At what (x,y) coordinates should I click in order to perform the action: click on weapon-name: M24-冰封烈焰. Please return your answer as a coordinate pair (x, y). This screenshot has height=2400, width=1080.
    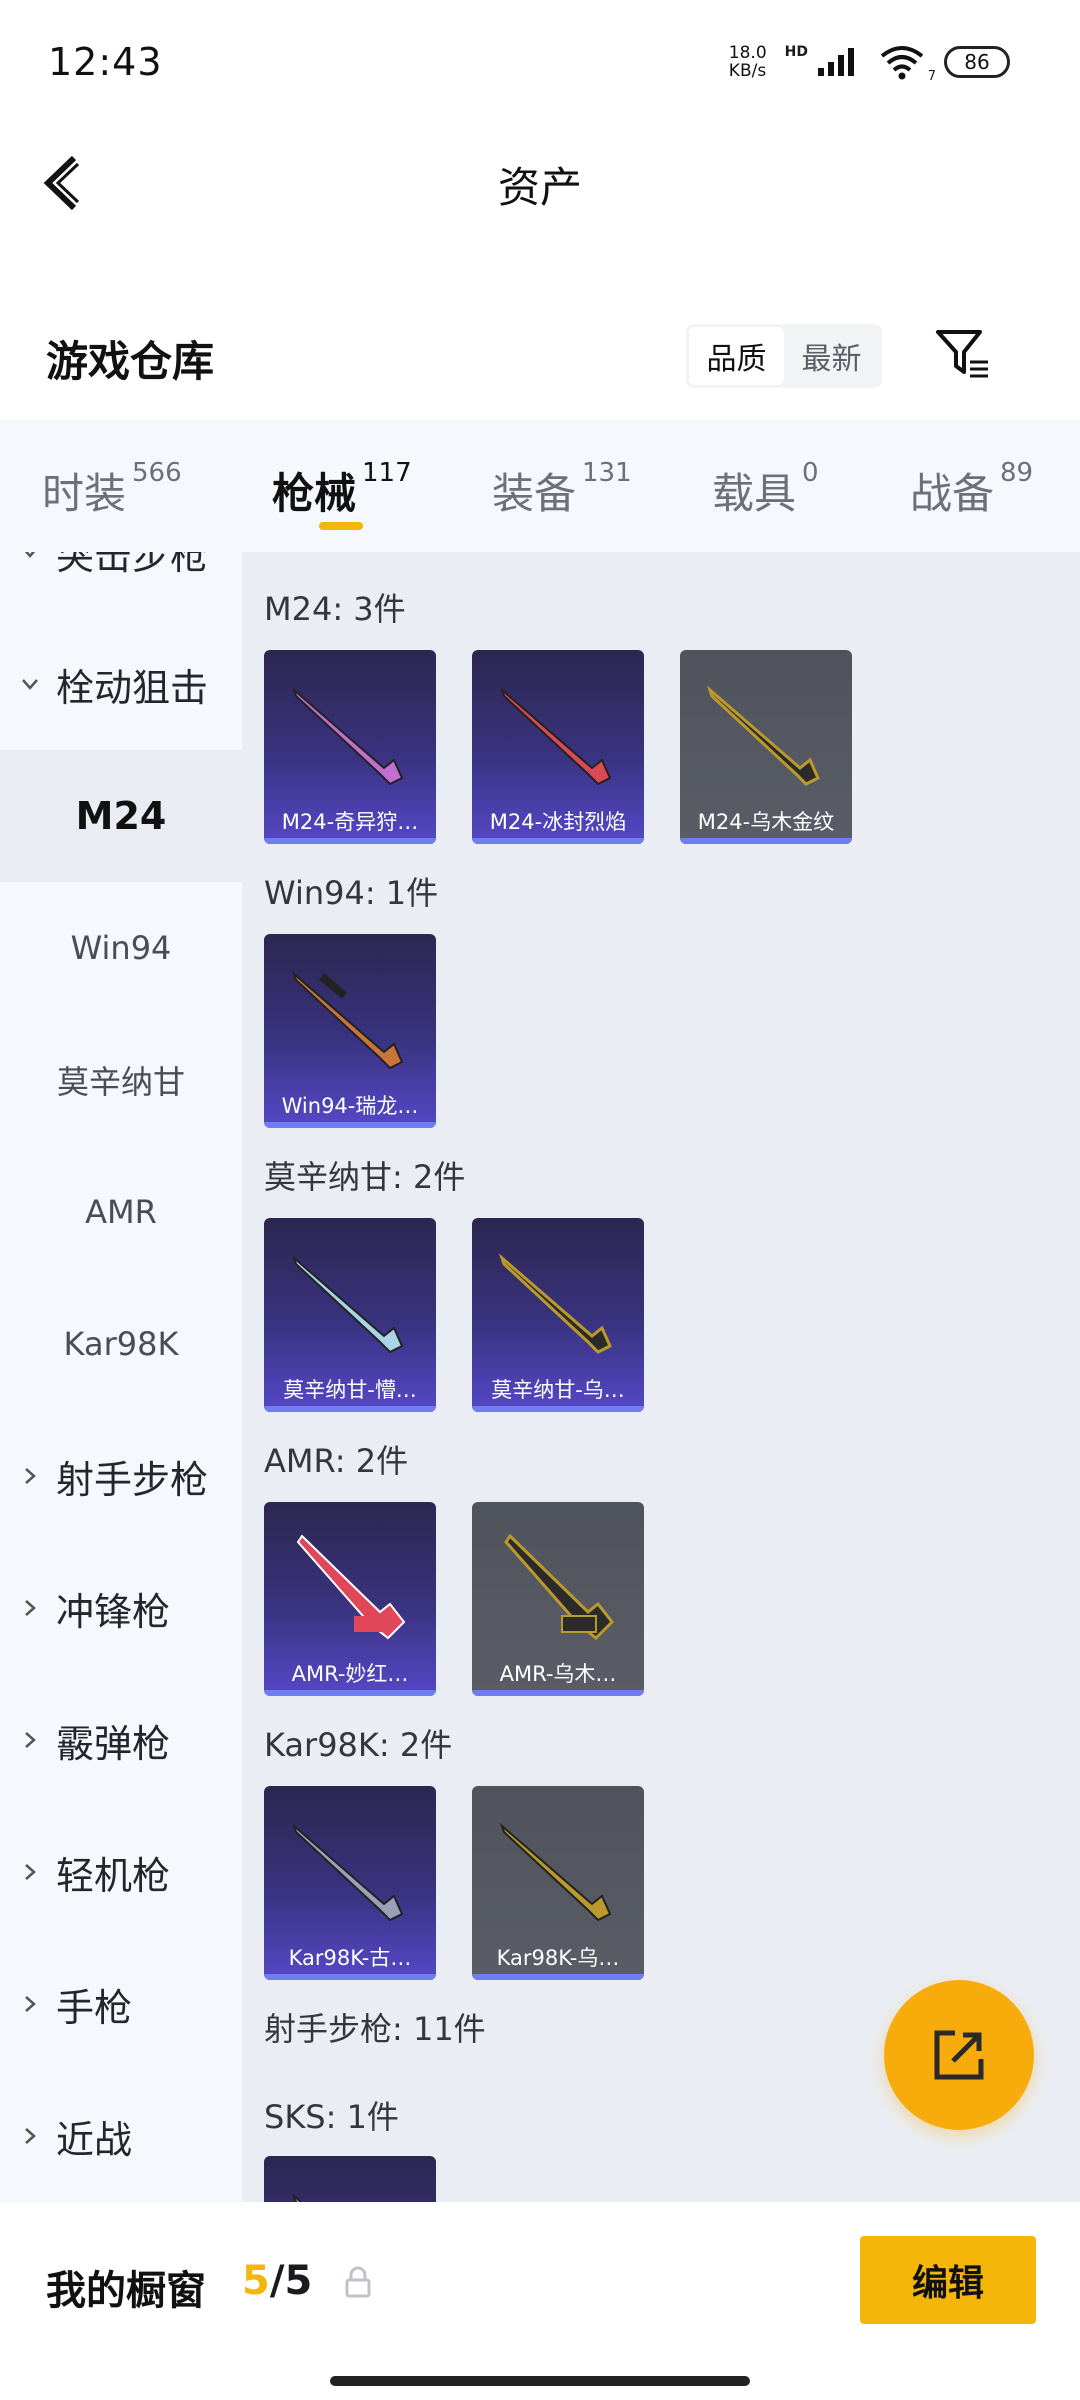
    Looking at the image, I should click on (558, 822).